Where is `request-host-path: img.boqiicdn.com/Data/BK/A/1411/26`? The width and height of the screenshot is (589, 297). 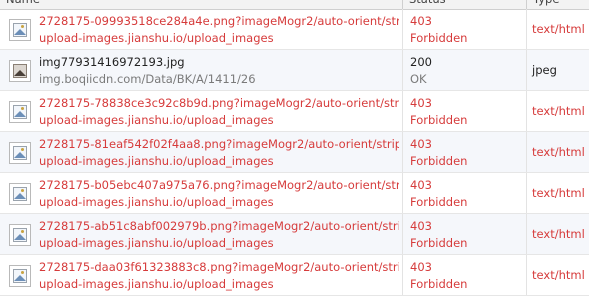
request-host-path: img.boqiicdn.com/Data/BK/A/1411/26 is located at coordinates (147, 79).